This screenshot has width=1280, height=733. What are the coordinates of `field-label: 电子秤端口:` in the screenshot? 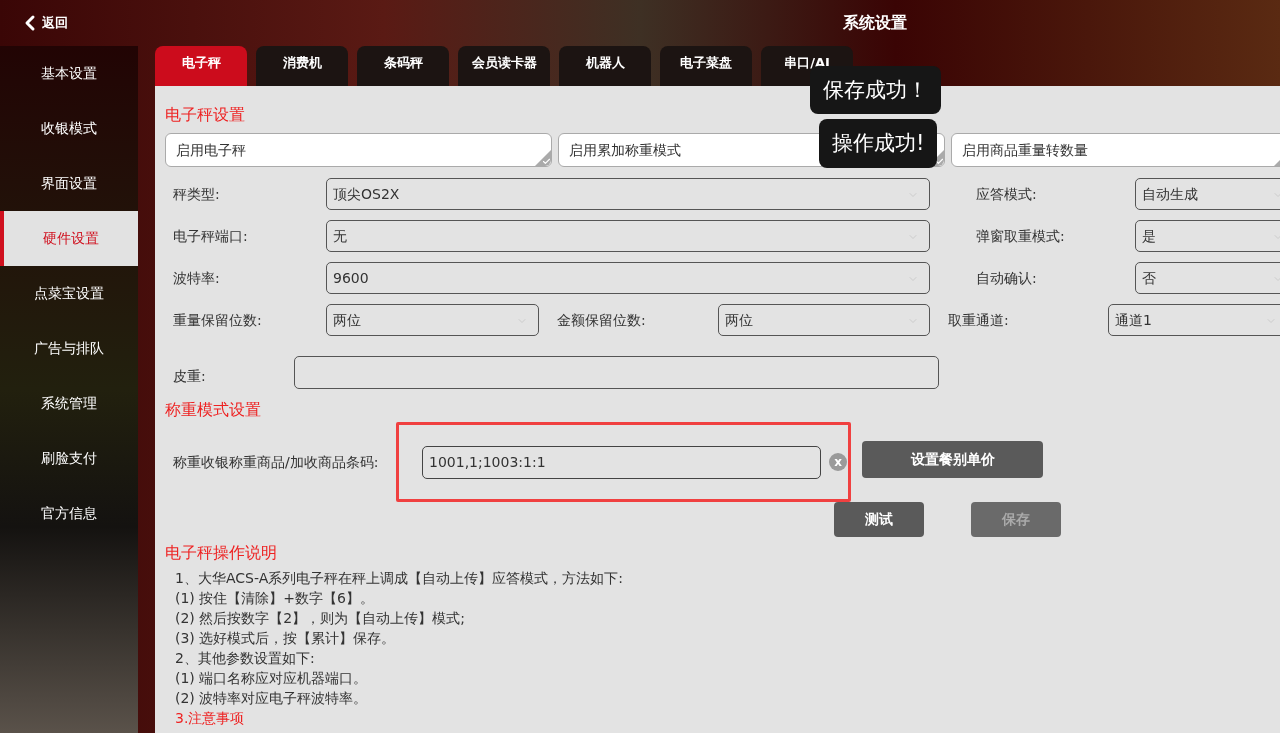 It's located at (210, 236).